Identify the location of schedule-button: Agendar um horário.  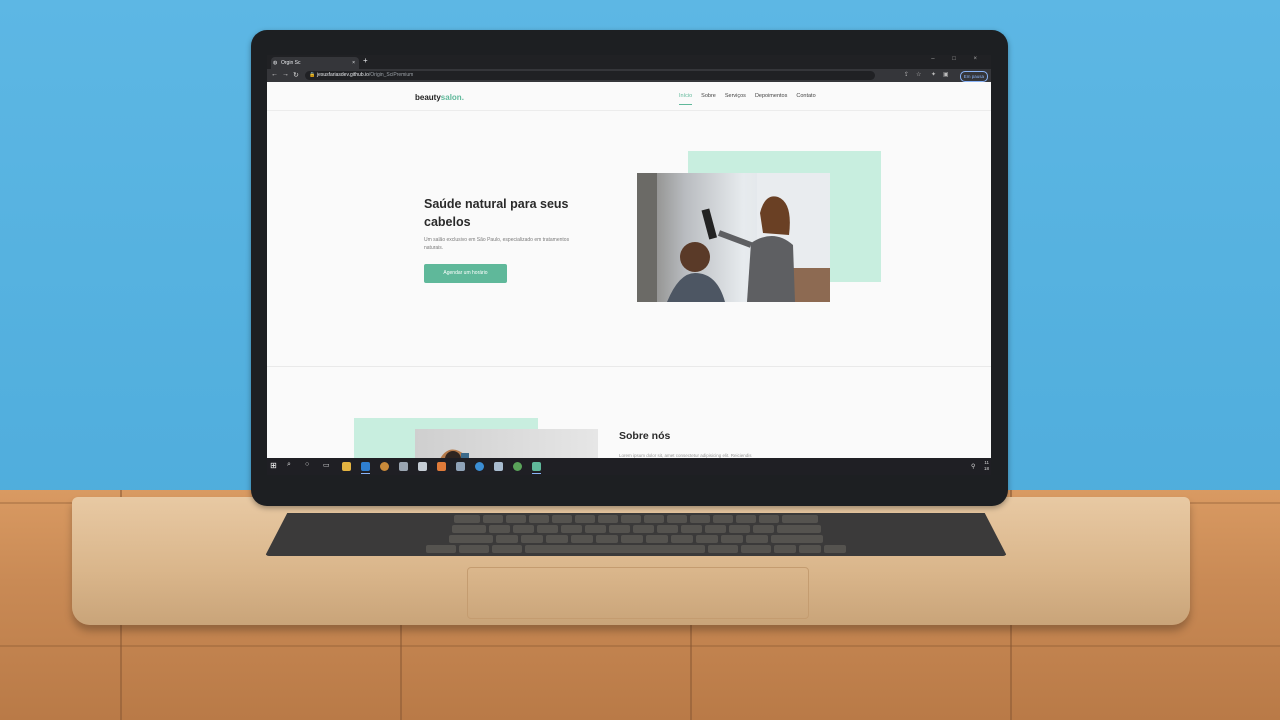
(465, 273).